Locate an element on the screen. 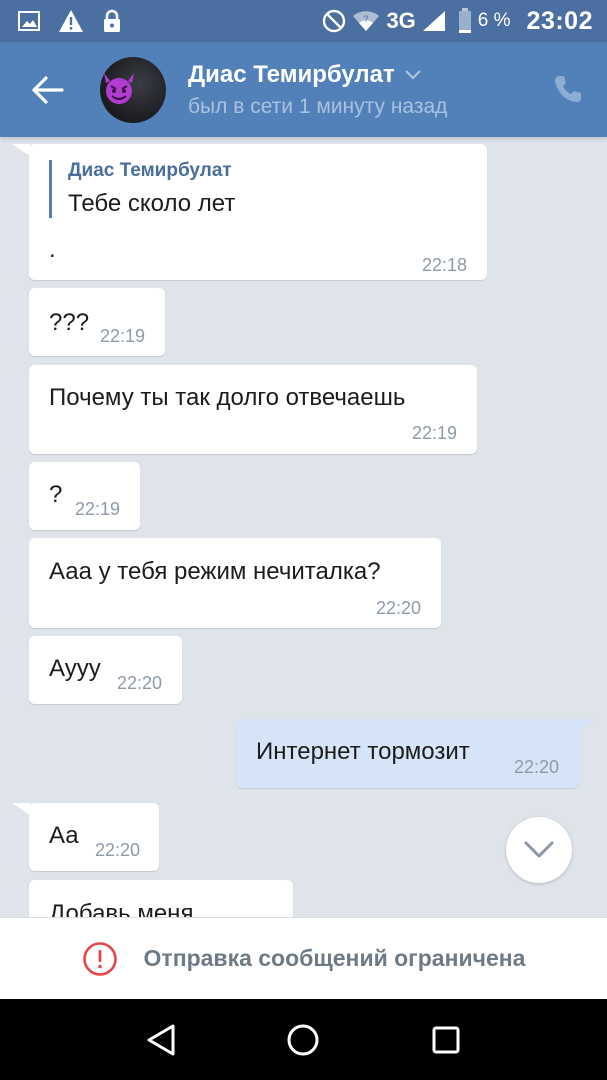  phone-icon is located at coordinates (568, 89).